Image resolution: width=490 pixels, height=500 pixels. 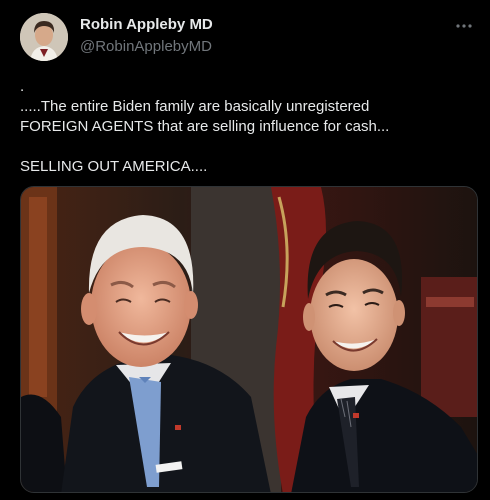 What do you see at coordinates (146, 46) in the screenshot?
I see `author-handle: @RobinApplebyMD` at bounding box center [146, 46].